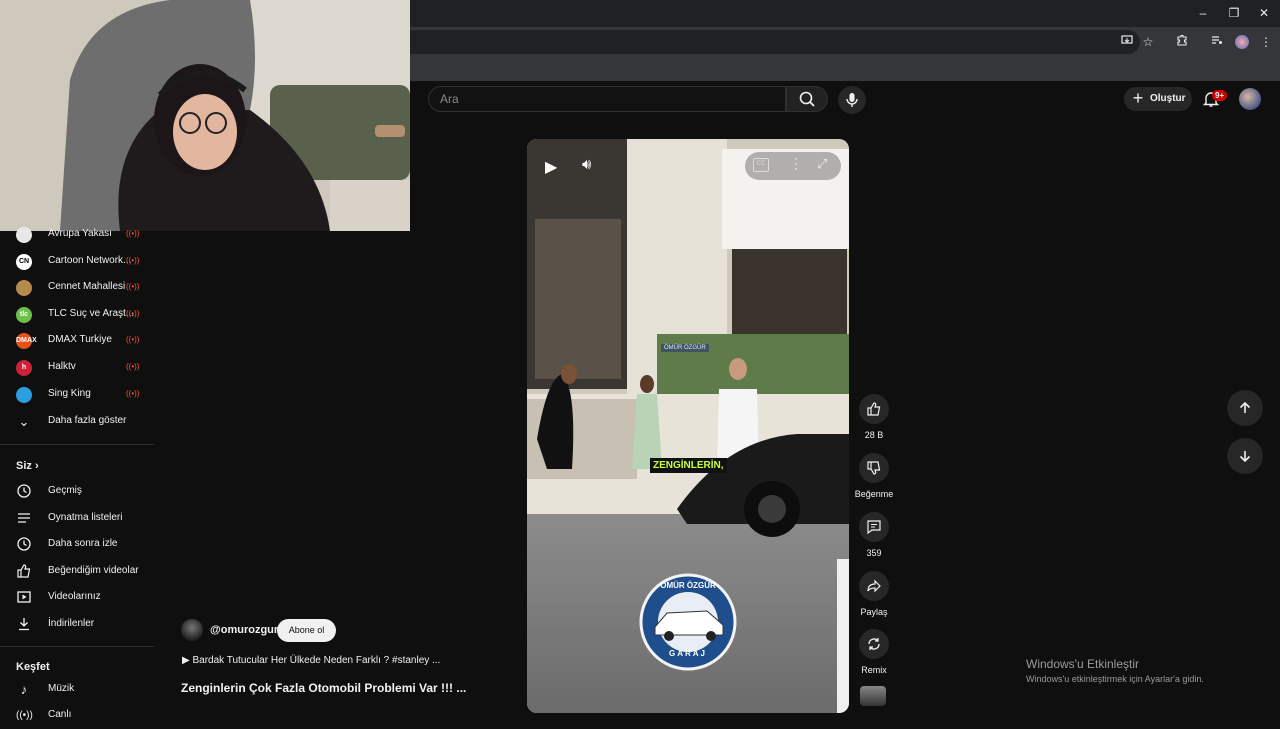 The width and height of the screenshot is (1280, 729). Describe the element at coordinates (192, 630) in the screenshot. I see `channel-avatar` at that location.